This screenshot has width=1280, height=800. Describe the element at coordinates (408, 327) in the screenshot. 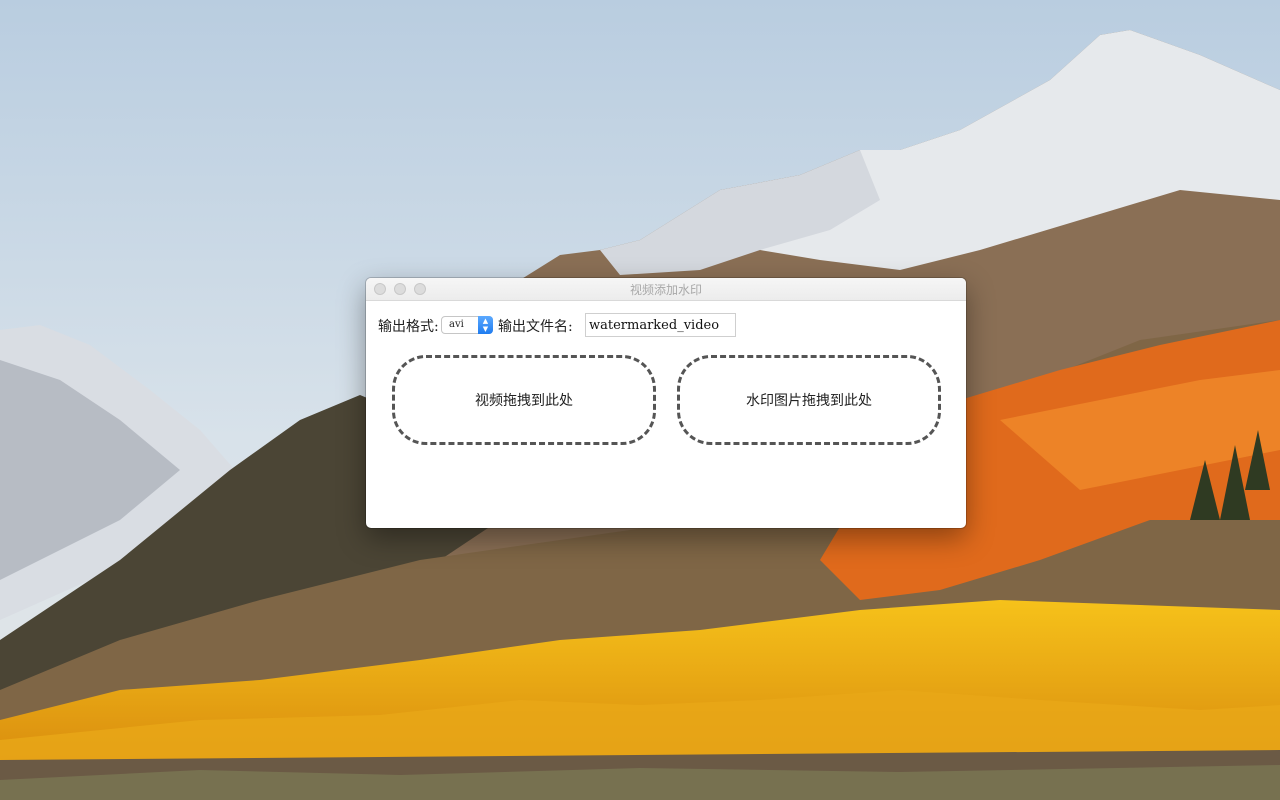

I see `output-format-label: 输出格式:` at that location.